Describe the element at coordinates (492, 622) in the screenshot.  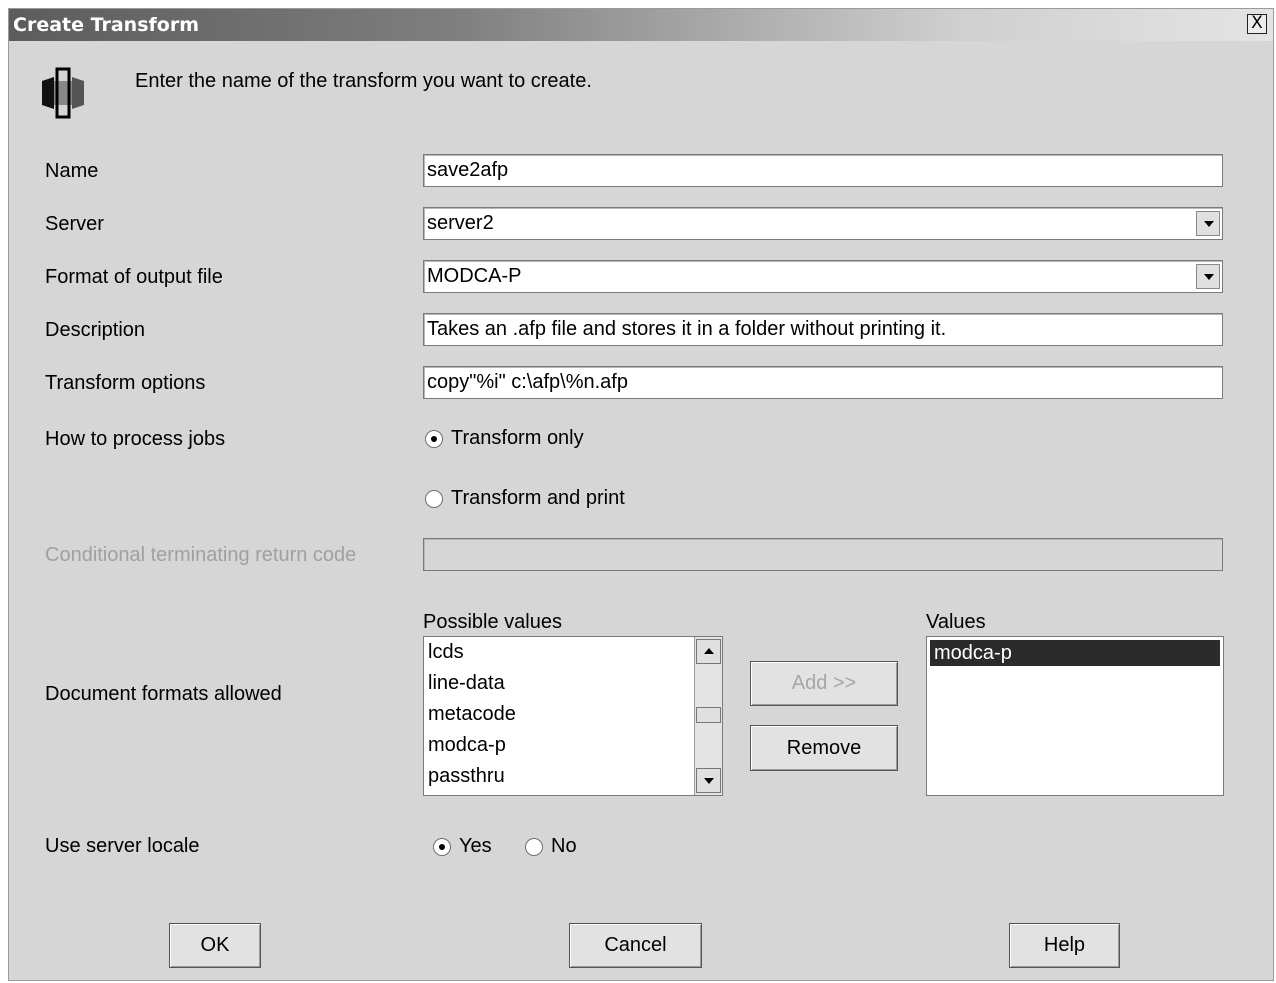
I see `possible-values-label: Possible values` at that location.